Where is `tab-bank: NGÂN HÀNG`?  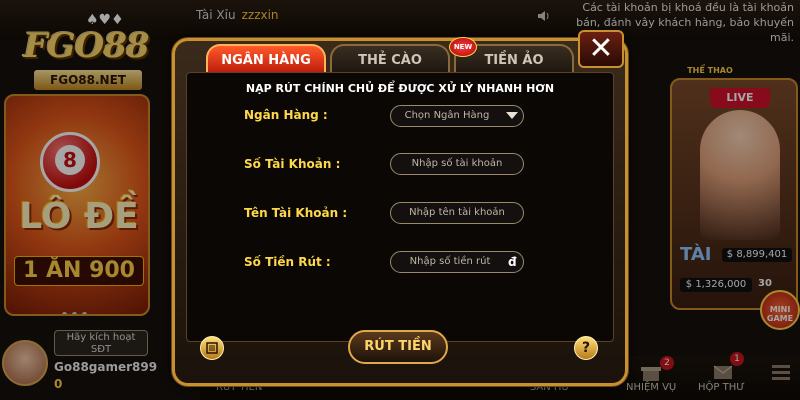 tab-bank: NGÂN HÀNG is located at coordinates (266, 59).